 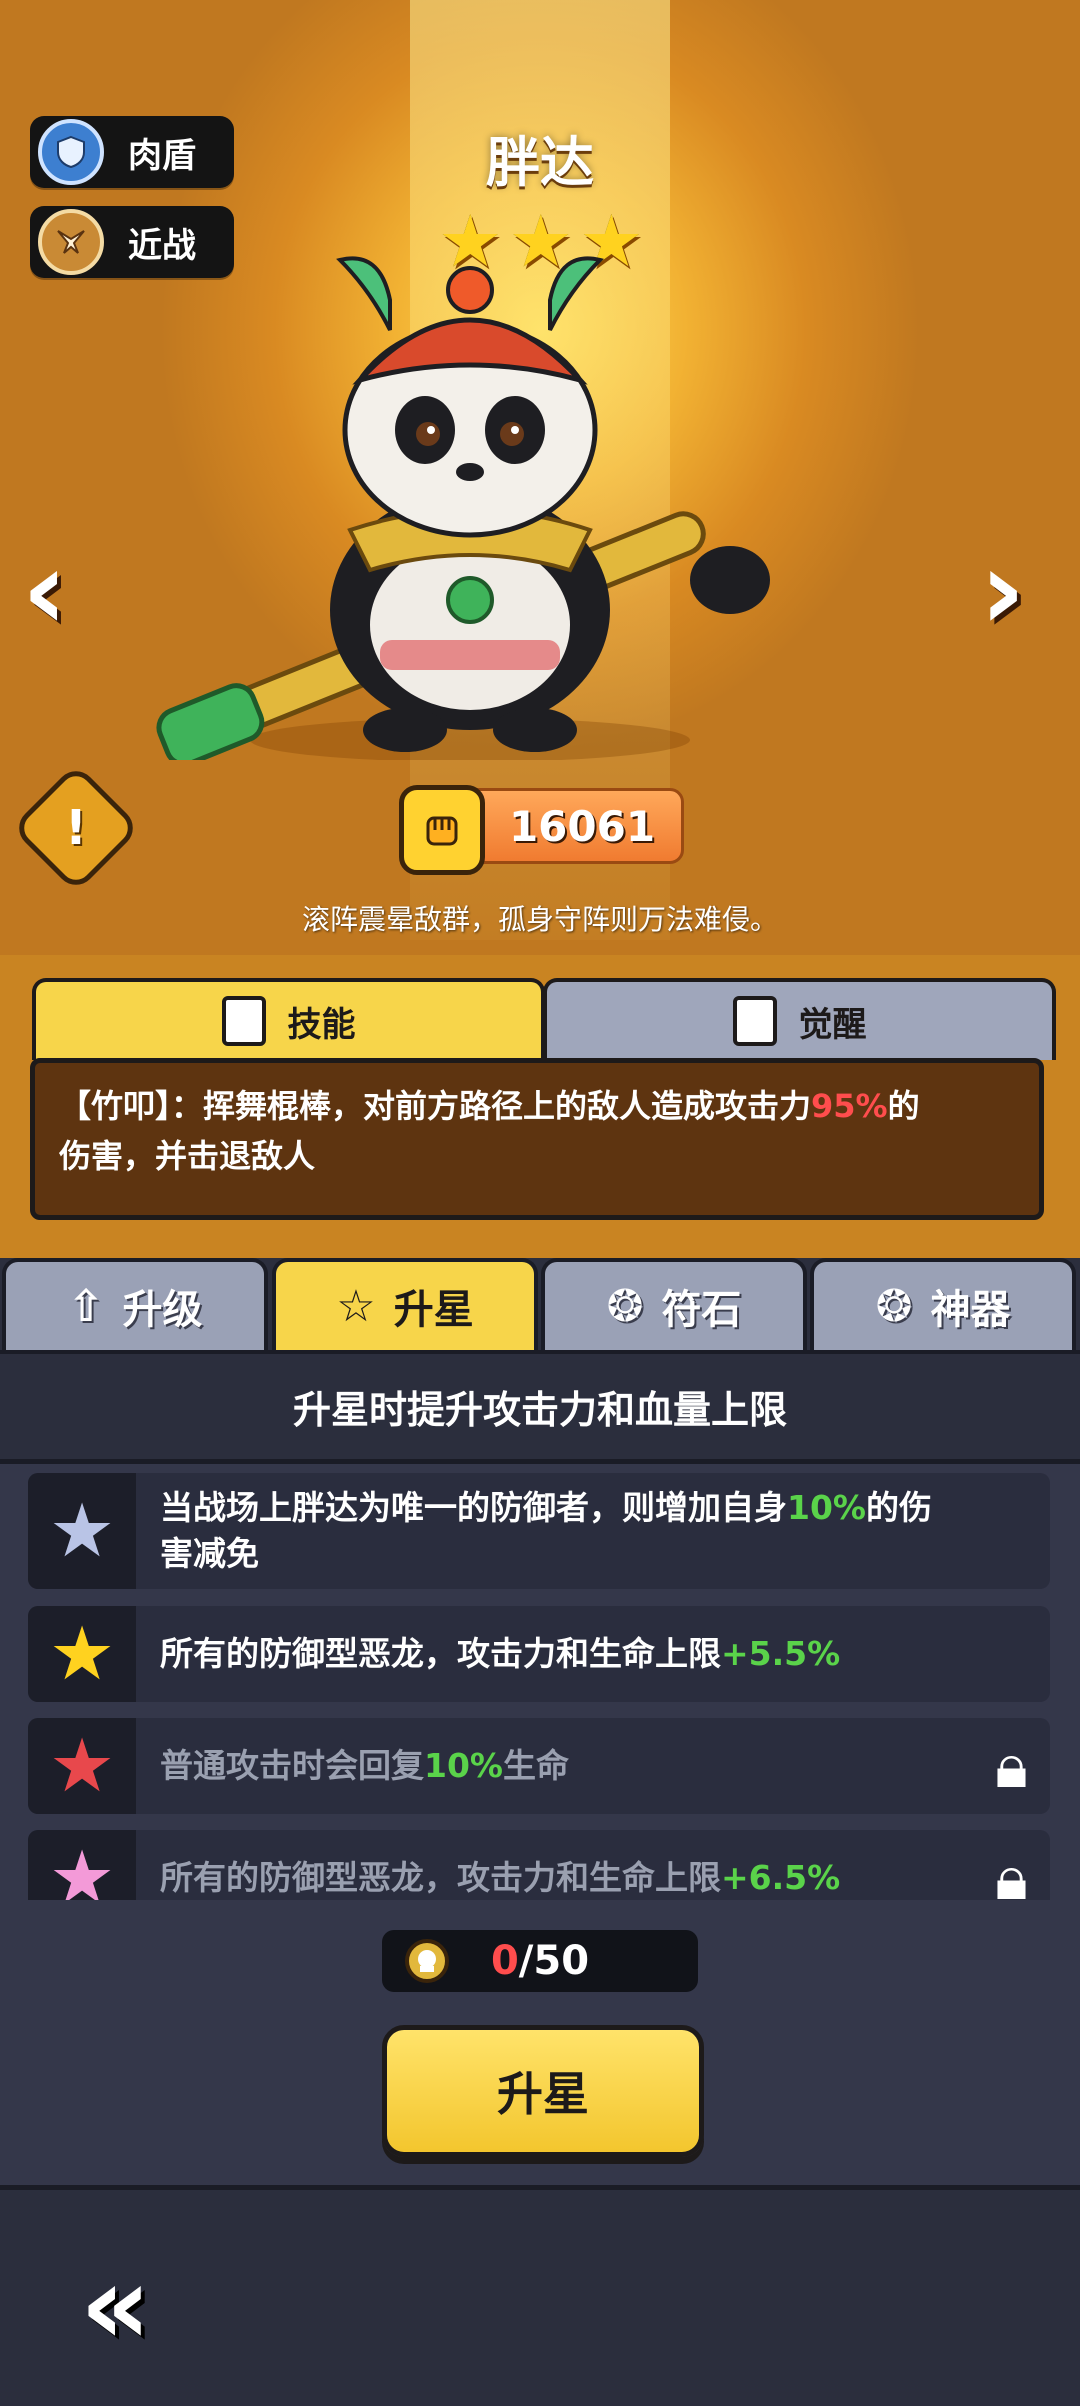 What do you see at coordinates (1002, 590) in the screenshot?
I see `next-hero-arrow: ›` at bounding box center [1002, 590].